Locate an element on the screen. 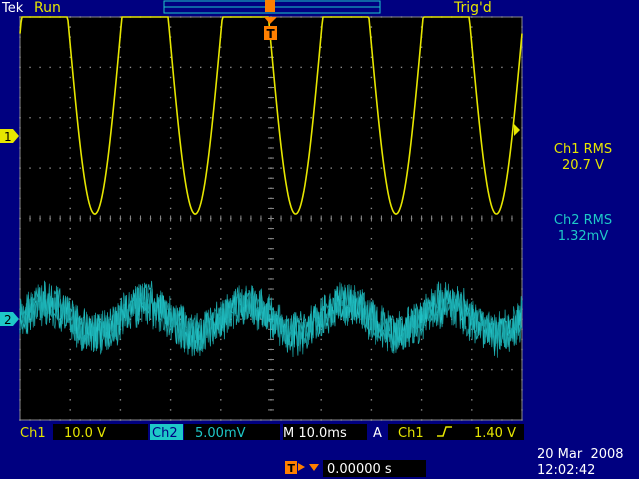 Image resolution: width=639 pixels, height=479 pixels. svg-text: 20.7 V is located at coordinates (583, 165).